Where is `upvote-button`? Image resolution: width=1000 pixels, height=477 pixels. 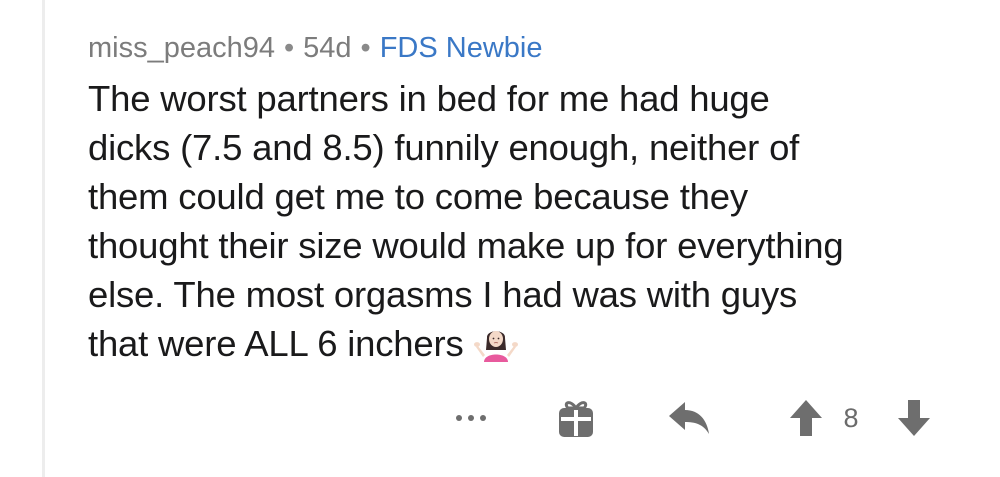 upvote-button is located at coordinates (806, 418).